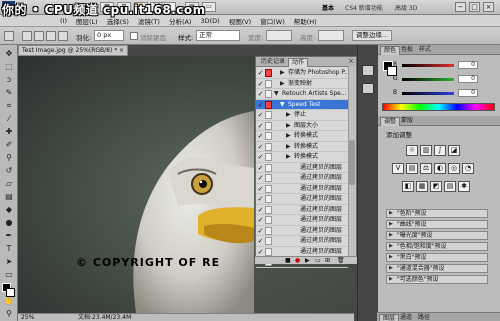 Image resolution: width=500 pixels, height=321 pixels. Describe the element at coordinates (9, 170) in the screenshot. I see `history-brush-tool-icon: ↺` at that location.